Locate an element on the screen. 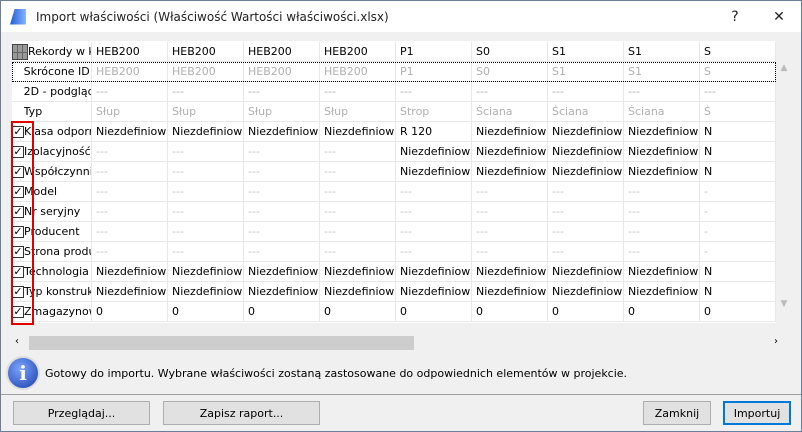  property-row: ✓ Producent --- --- --- --- --- --- --- --- - is located at coordinates (394, 232).